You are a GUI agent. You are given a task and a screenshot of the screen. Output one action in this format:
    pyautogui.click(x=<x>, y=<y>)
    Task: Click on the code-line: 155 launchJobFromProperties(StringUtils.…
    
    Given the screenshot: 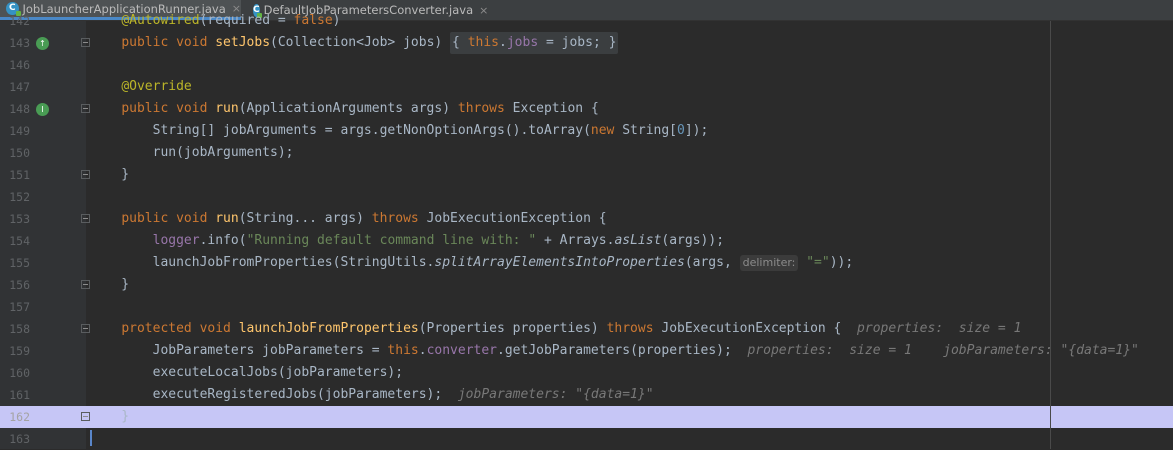 What is the action you would take?
    pyautogui.click(x=586, y=263)
    